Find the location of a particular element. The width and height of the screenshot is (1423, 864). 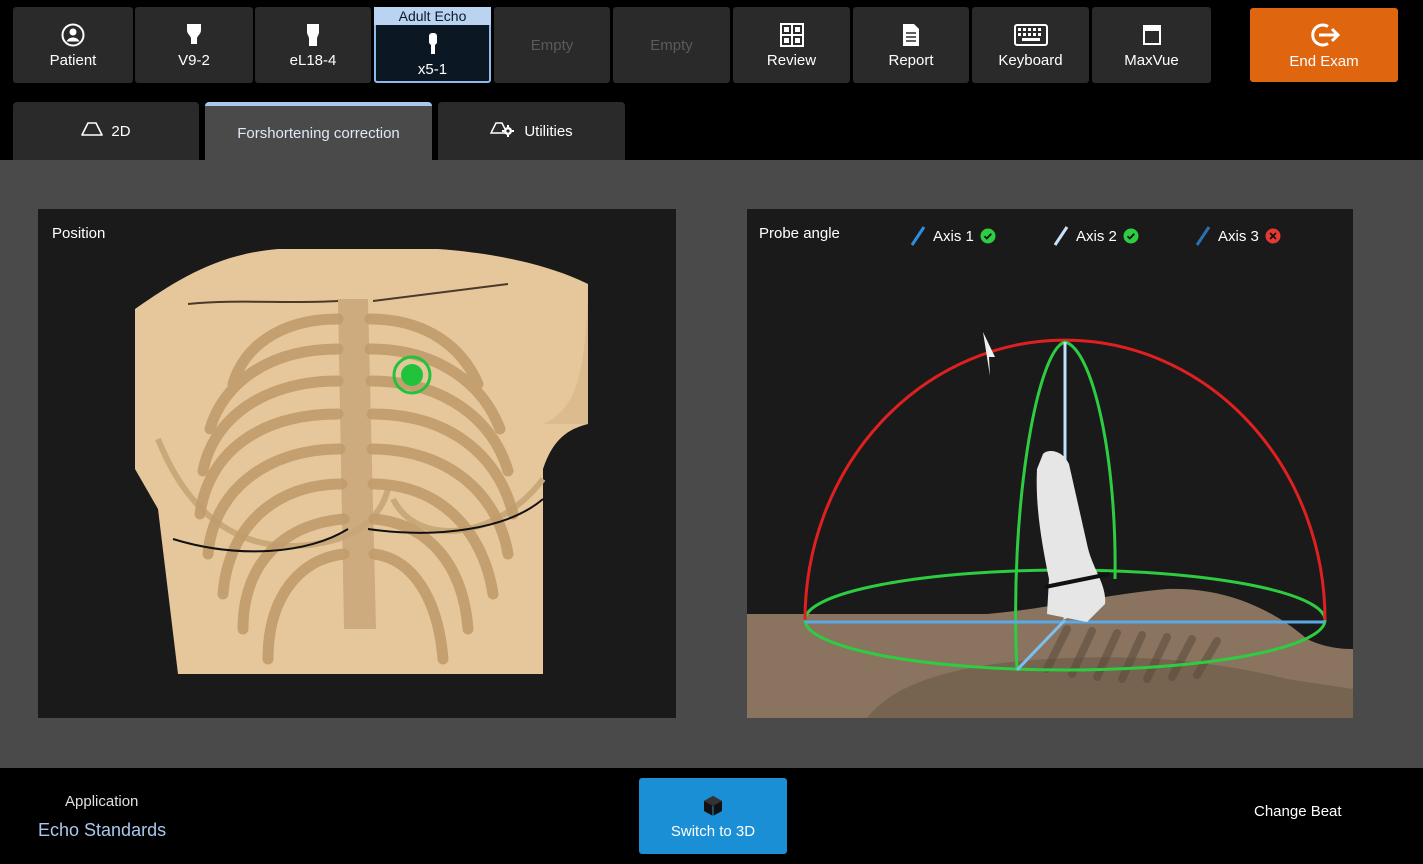

report-label: Report is located at coordinates (911, 60).